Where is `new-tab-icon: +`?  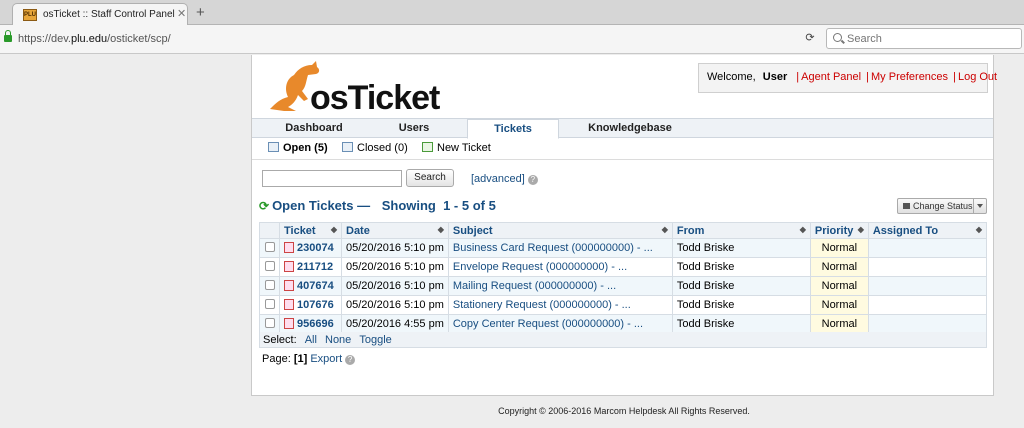
new-tab-icon: + is located at coordinates (200, 12).